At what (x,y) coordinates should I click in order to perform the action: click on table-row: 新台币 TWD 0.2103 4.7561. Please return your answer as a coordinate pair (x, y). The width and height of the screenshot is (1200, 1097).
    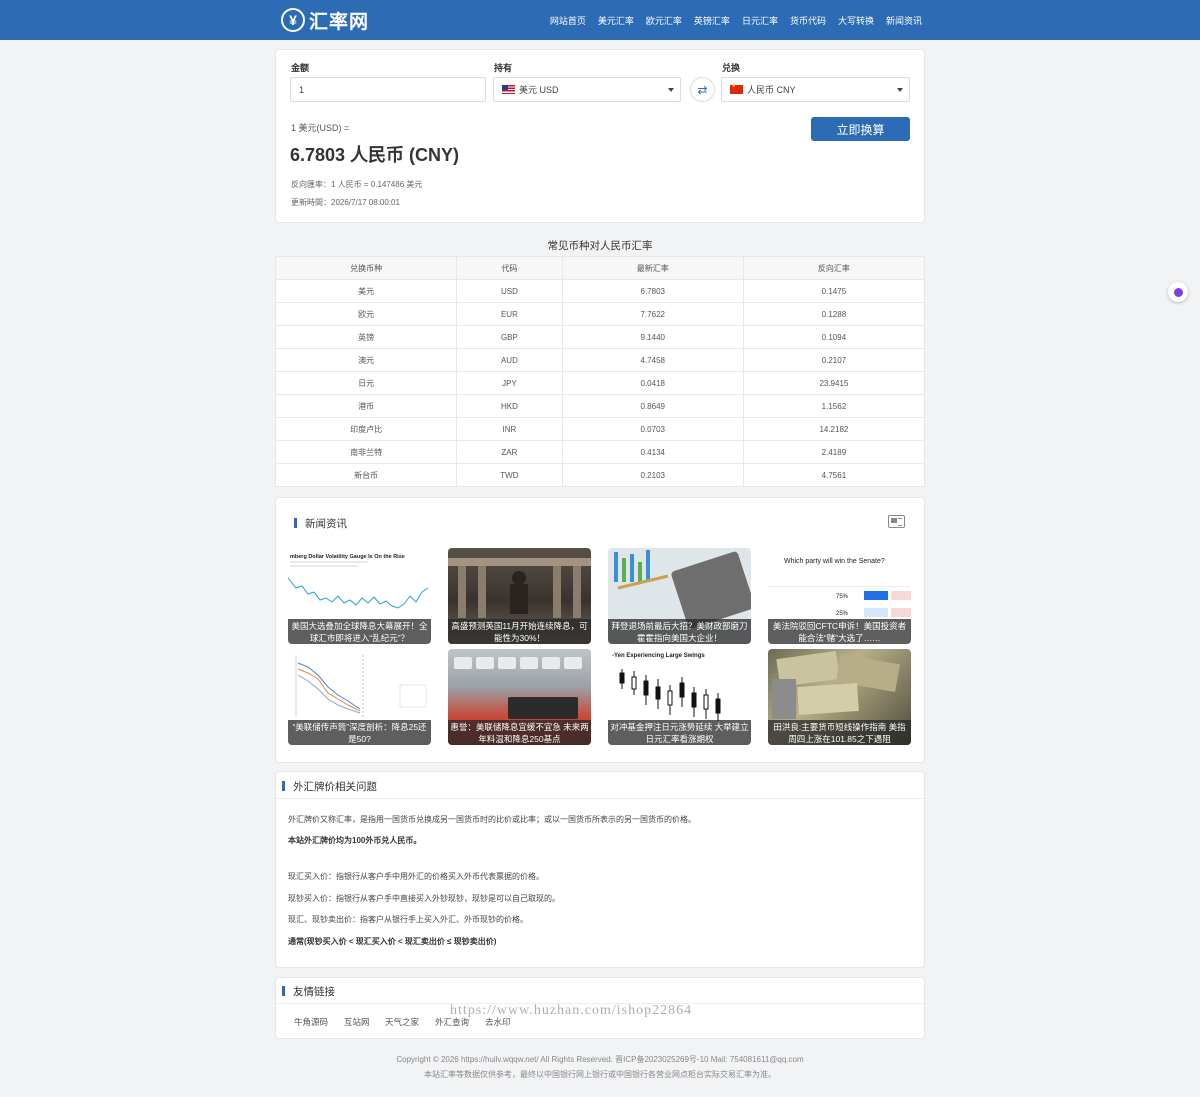
    Looking at the image, I should click on (600, 475).